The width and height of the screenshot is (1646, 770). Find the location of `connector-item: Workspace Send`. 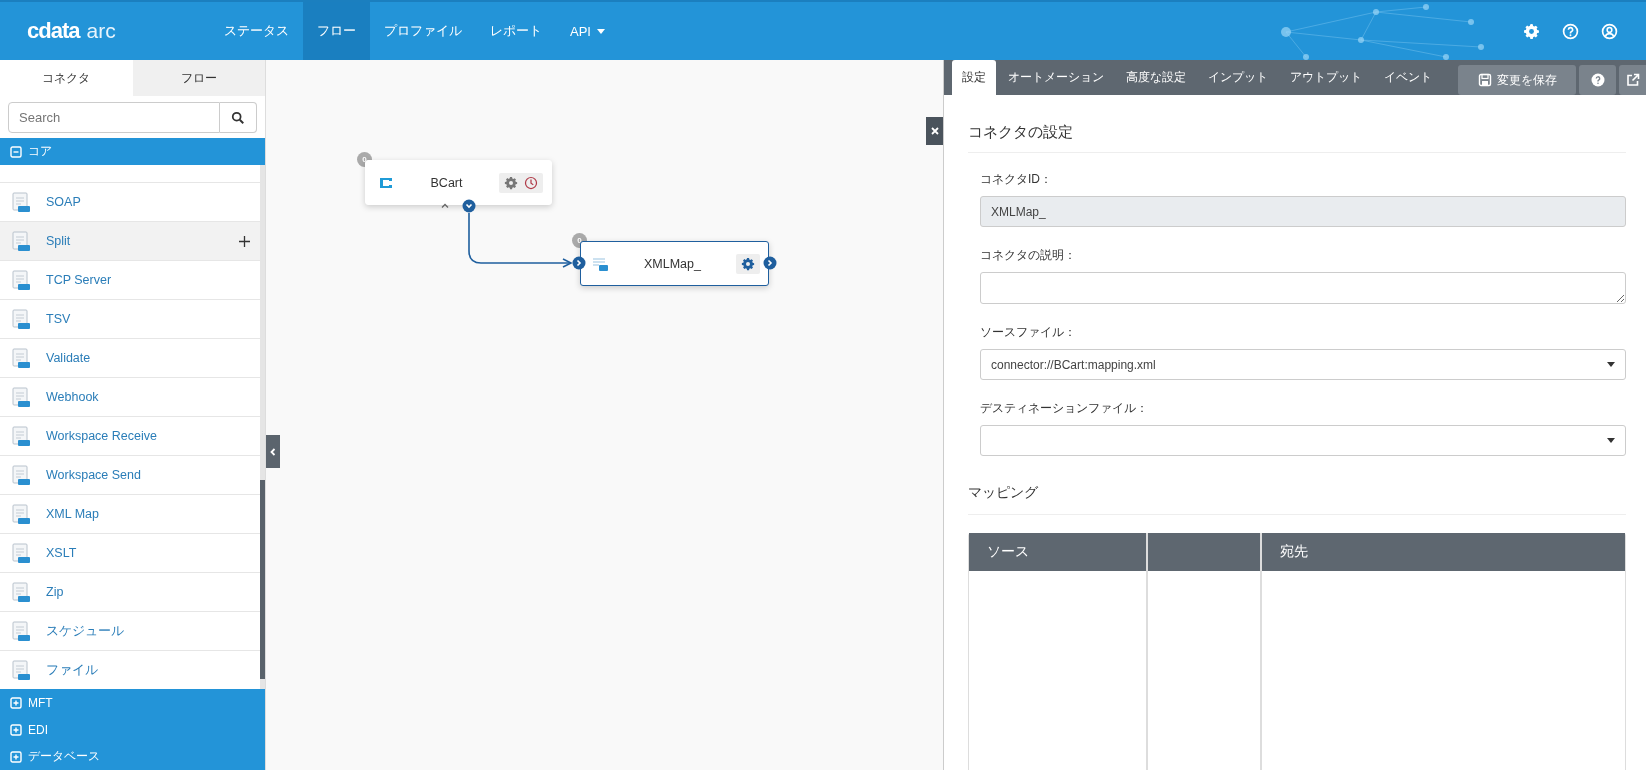

connector-item: Workspace Send is located at coordinates (130, 475).